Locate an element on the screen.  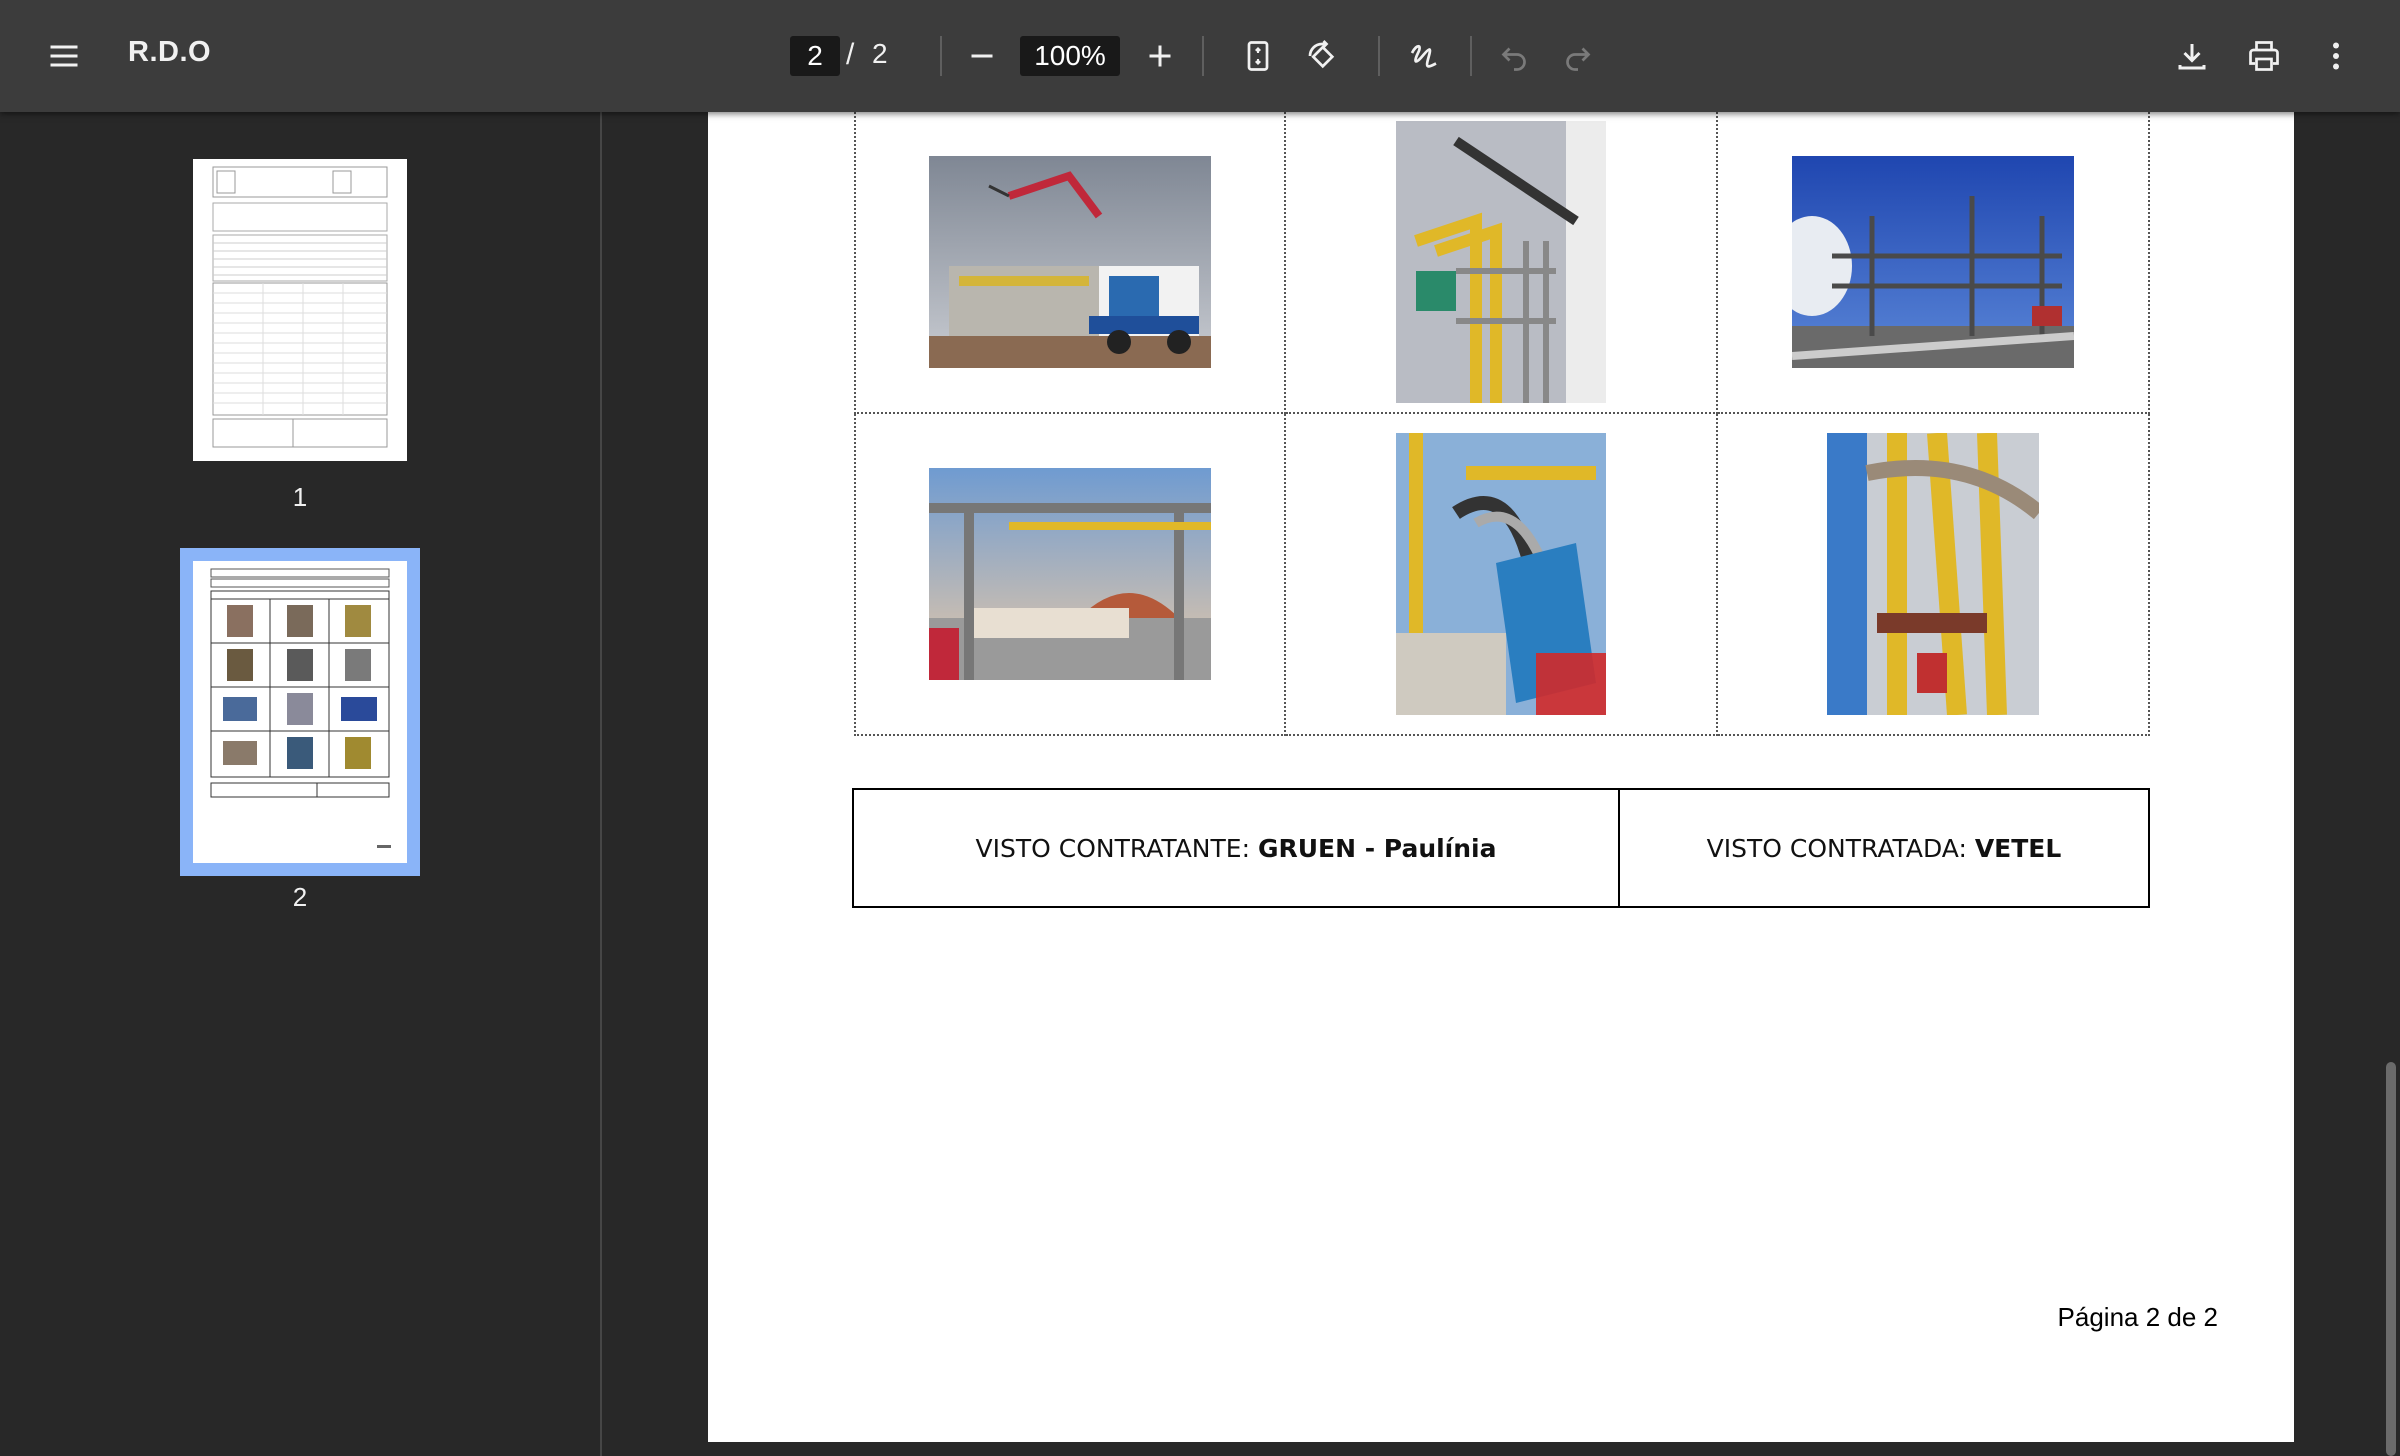
photo-portal-frame is located at coordinates (1070, 574).